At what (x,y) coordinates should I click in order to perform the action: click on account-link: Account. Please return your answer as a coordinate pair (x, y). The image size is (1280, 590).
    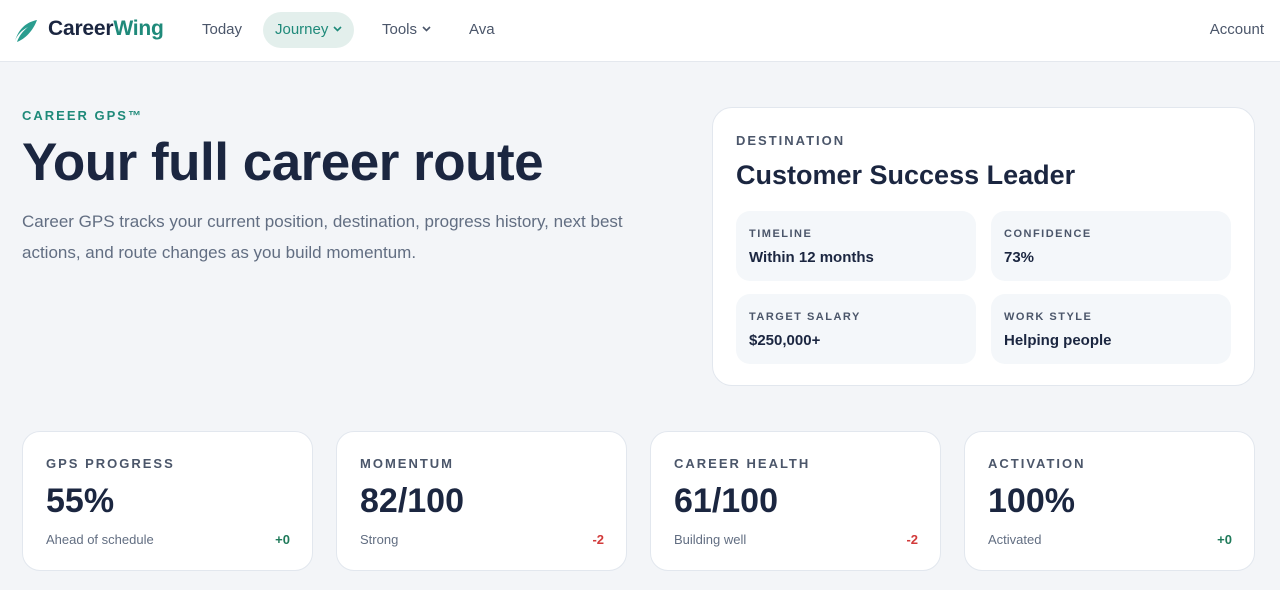
    Looking at the image, I should click on (1237, 29).